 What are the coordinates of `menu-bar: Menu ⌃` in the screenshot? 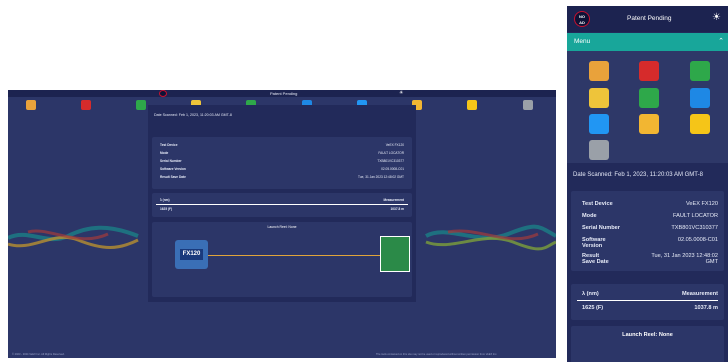 It's located at (647, 42).